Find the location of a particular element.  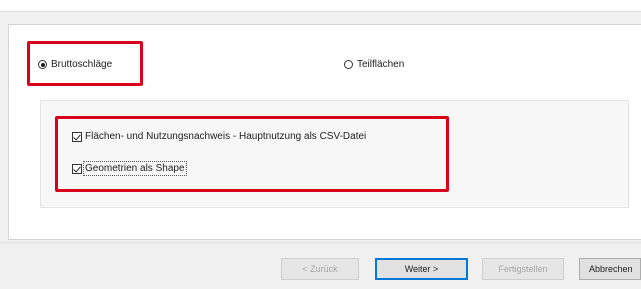

finish-button: Fertigstellen is located at coordinates (523, 269).